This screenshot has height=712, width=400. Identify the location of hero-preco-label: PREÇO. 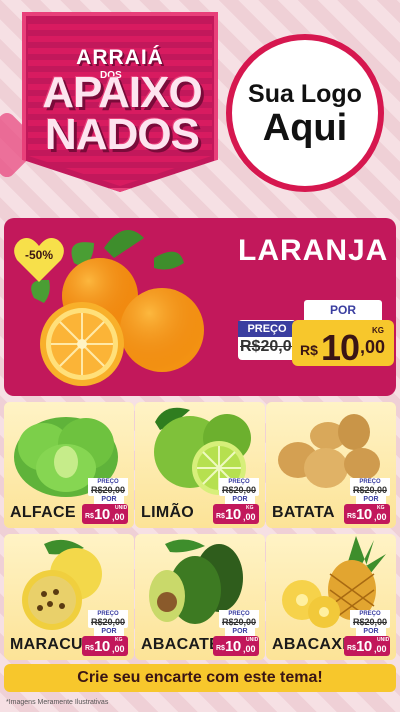
(267, 329).